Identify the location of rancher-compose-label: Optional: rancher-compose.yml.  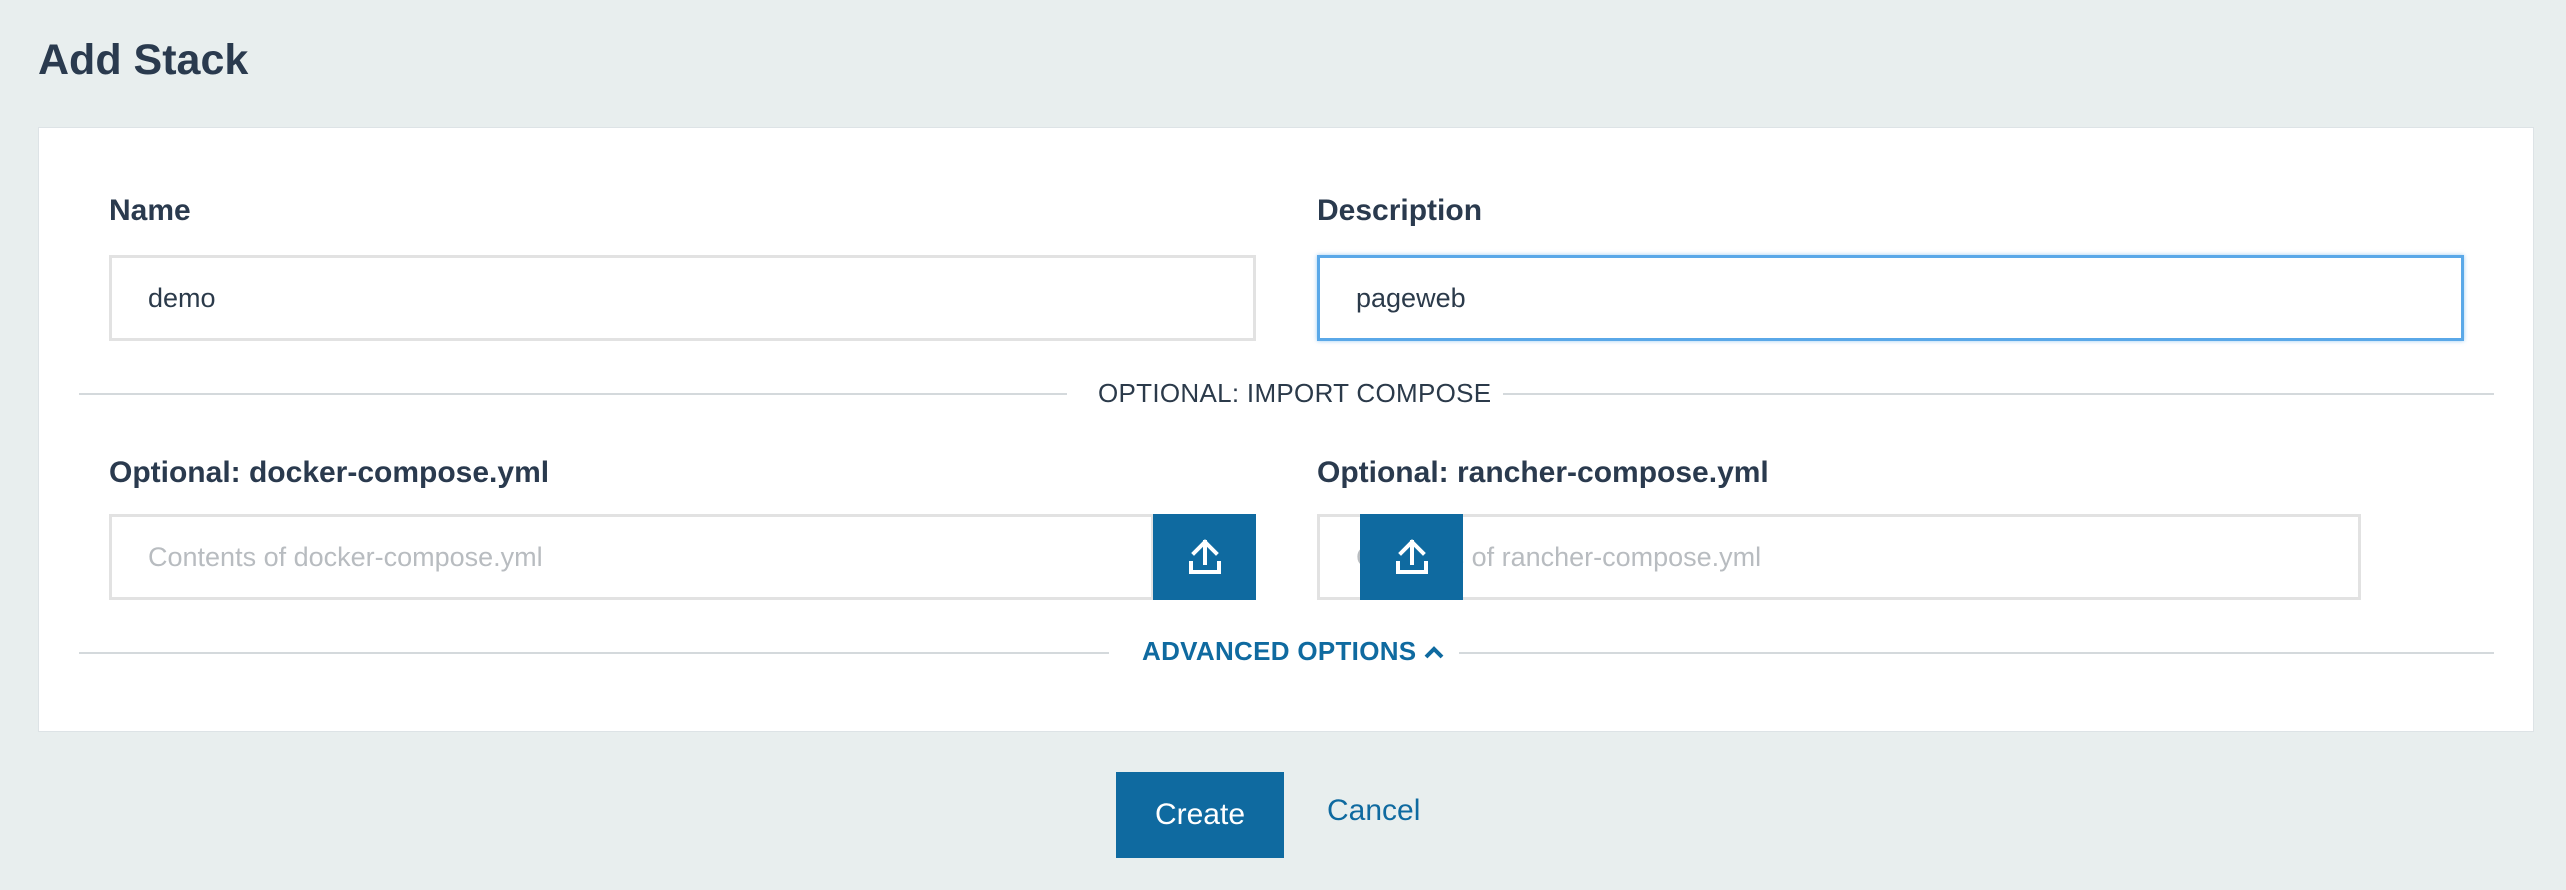
(1543, 472).